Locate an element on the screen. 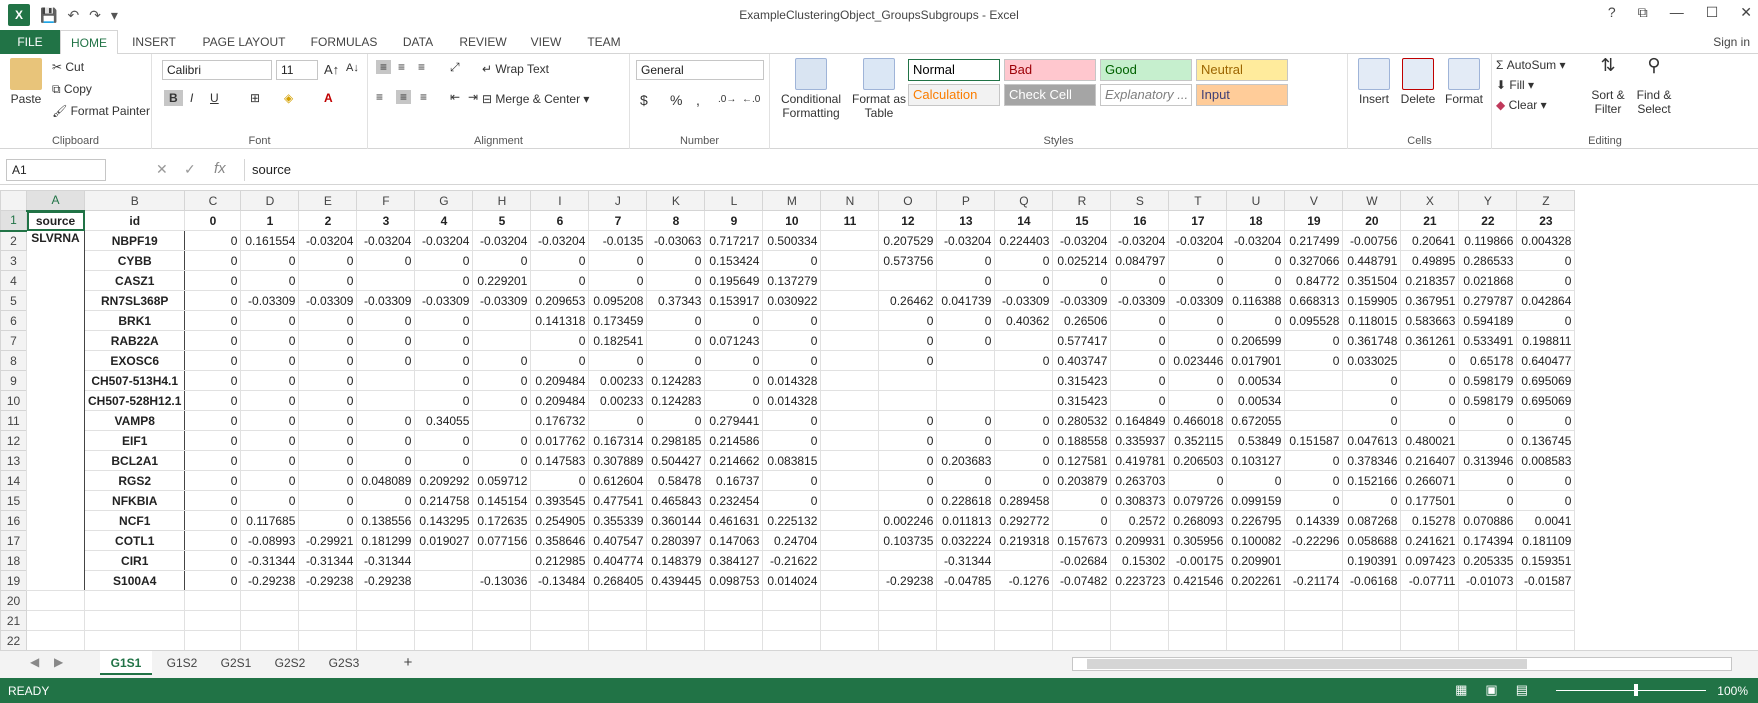 This screenshot has width=1758, height=703. row-header: 11 is located at coordinates (13, 420).